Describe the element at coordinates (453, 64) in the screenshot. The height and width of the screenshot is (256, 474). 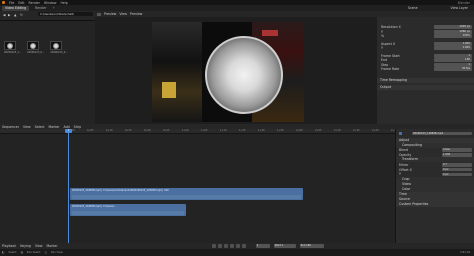
I see `frame-step-field: 1` at that location.